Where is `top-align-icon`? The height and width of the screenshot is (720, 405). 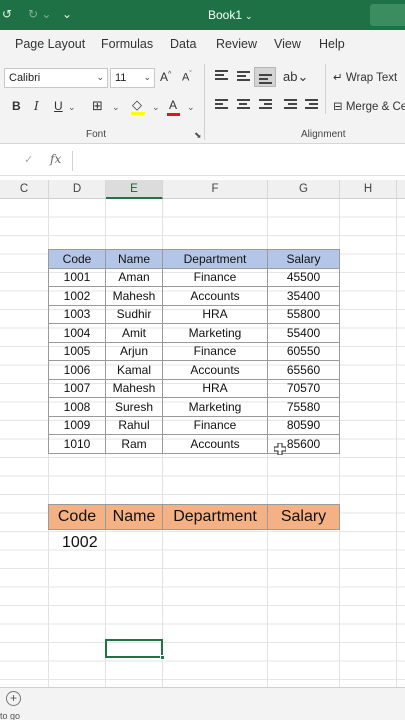 top-align-icon is located at coordinates (221, 76).